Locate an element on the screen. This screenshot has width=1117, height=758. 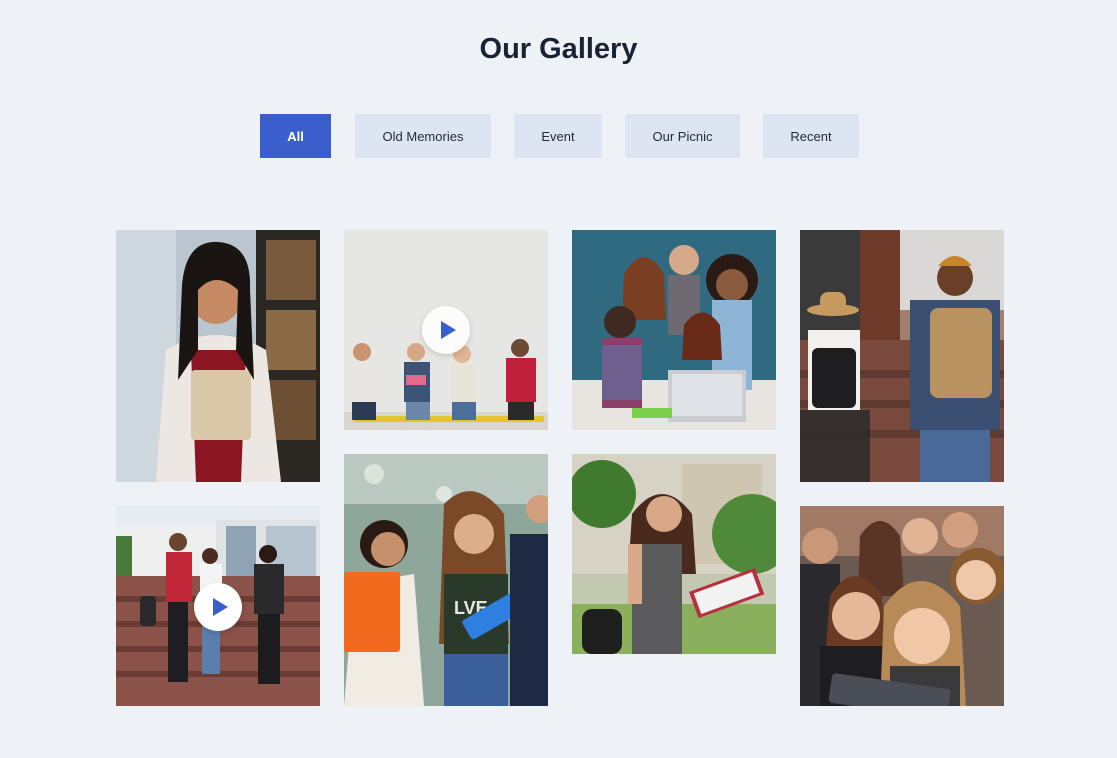
gallery-image-student-writing is located at coordinates (674, 554).